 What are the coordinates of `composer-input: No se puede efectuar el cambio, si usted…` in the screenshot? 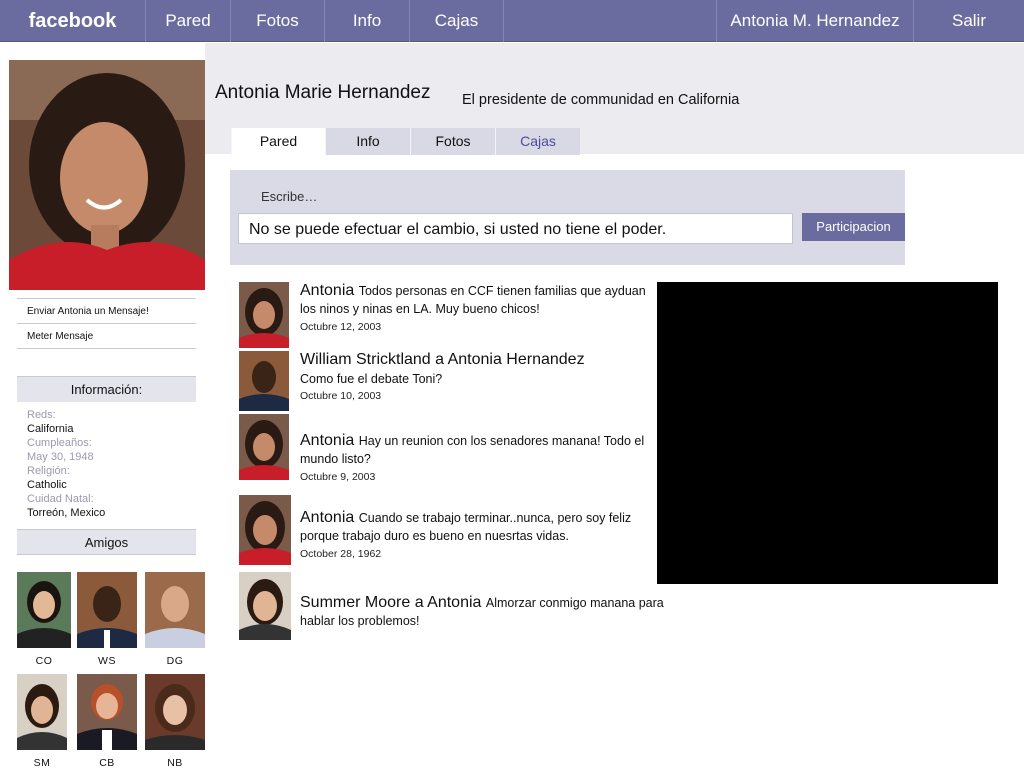 It's located at (515, 228).